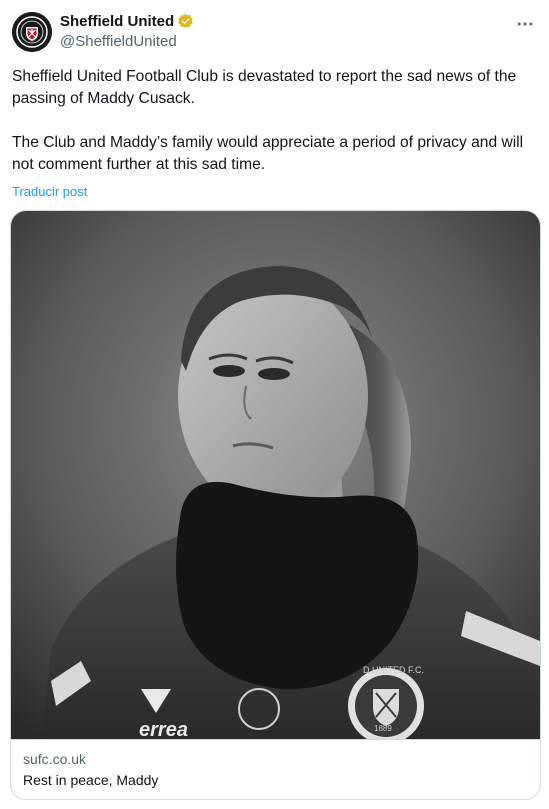 The image size is (549, 809). What do you see at coordinates (49, 191) in the screenshot?
I see `translate-post-link: Traducir post` at bounding box center [49, 191].